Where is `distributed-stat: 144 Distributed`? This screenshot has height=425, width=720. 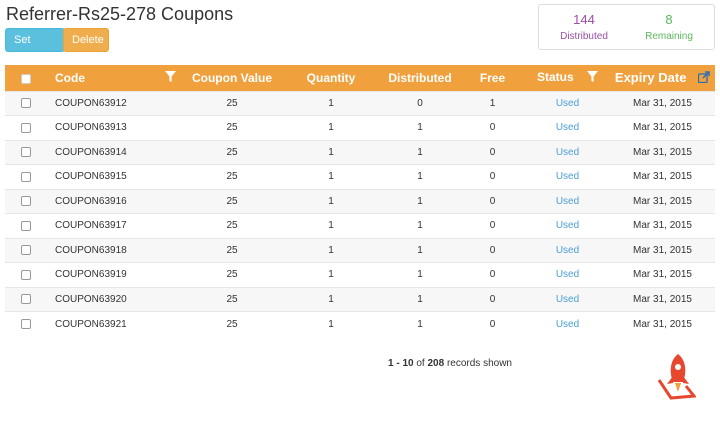 distributed-stat: 144 Distributed is located at coordinates (584, 27).